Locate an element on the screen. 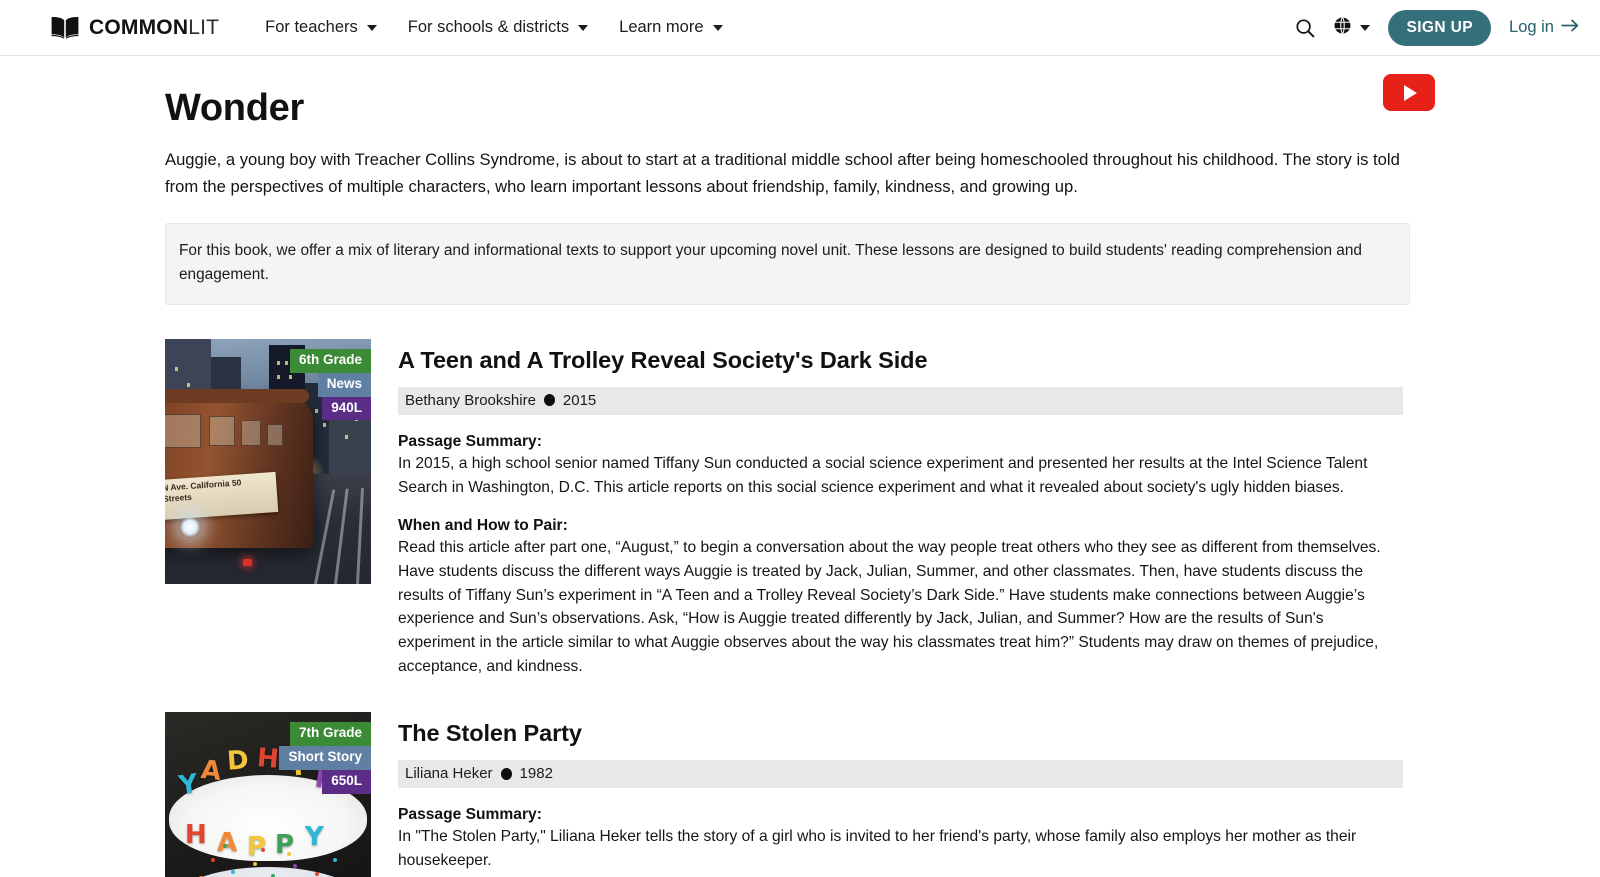 This screenshot has width=1600, height=877. genre-badge: News is located at coordinates (344, 384).